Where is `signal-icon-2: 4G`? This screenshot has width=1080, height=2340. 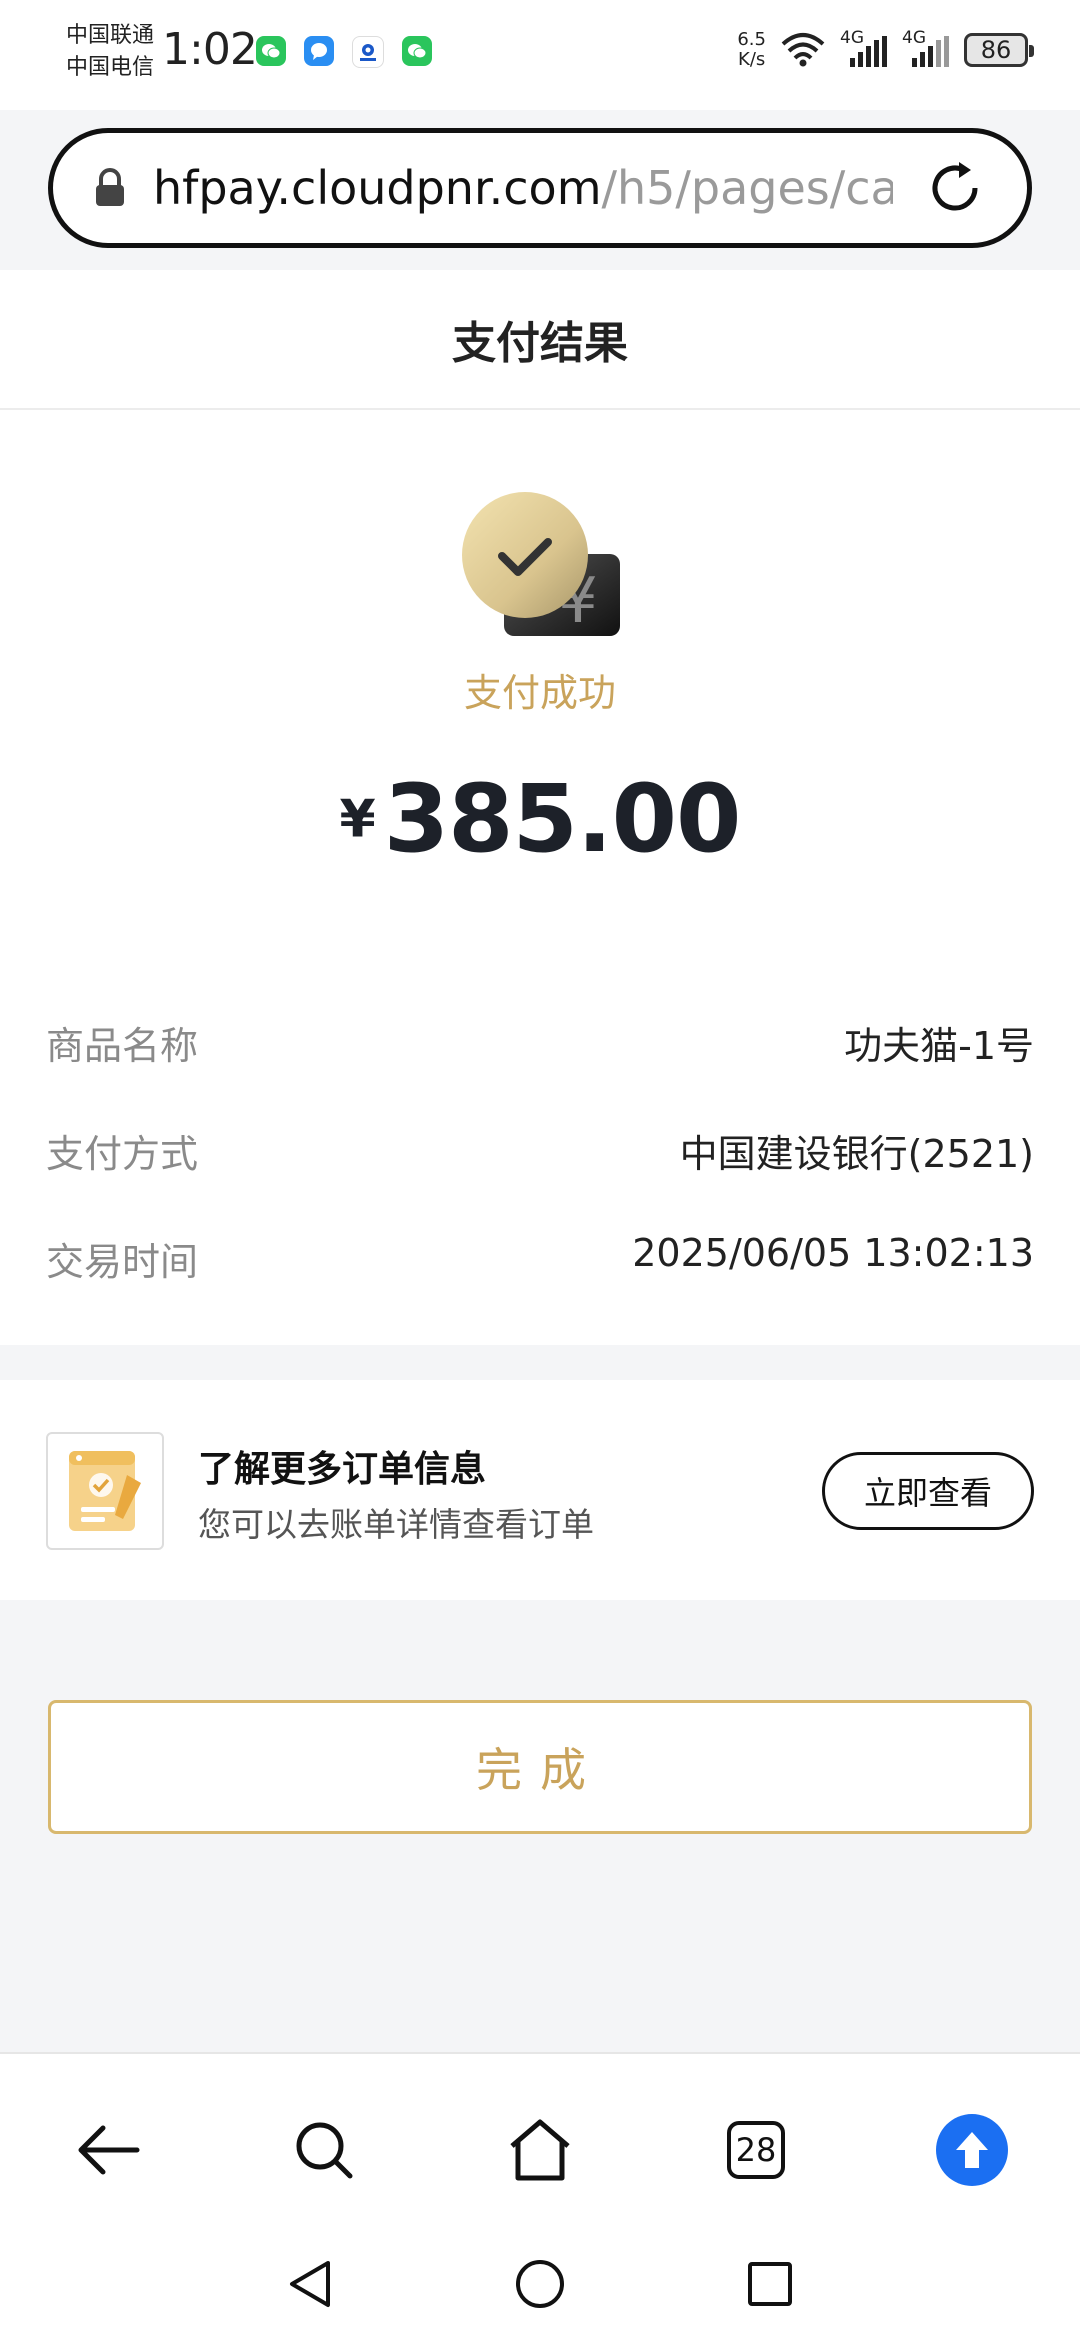 signal-icon-2: 4G is located at coordinates (926, 48).